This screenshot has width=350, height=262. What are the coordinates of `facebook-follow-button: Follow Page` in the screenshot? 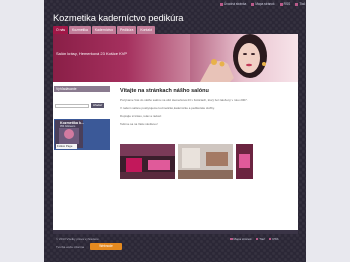 It's located at (66, 146).